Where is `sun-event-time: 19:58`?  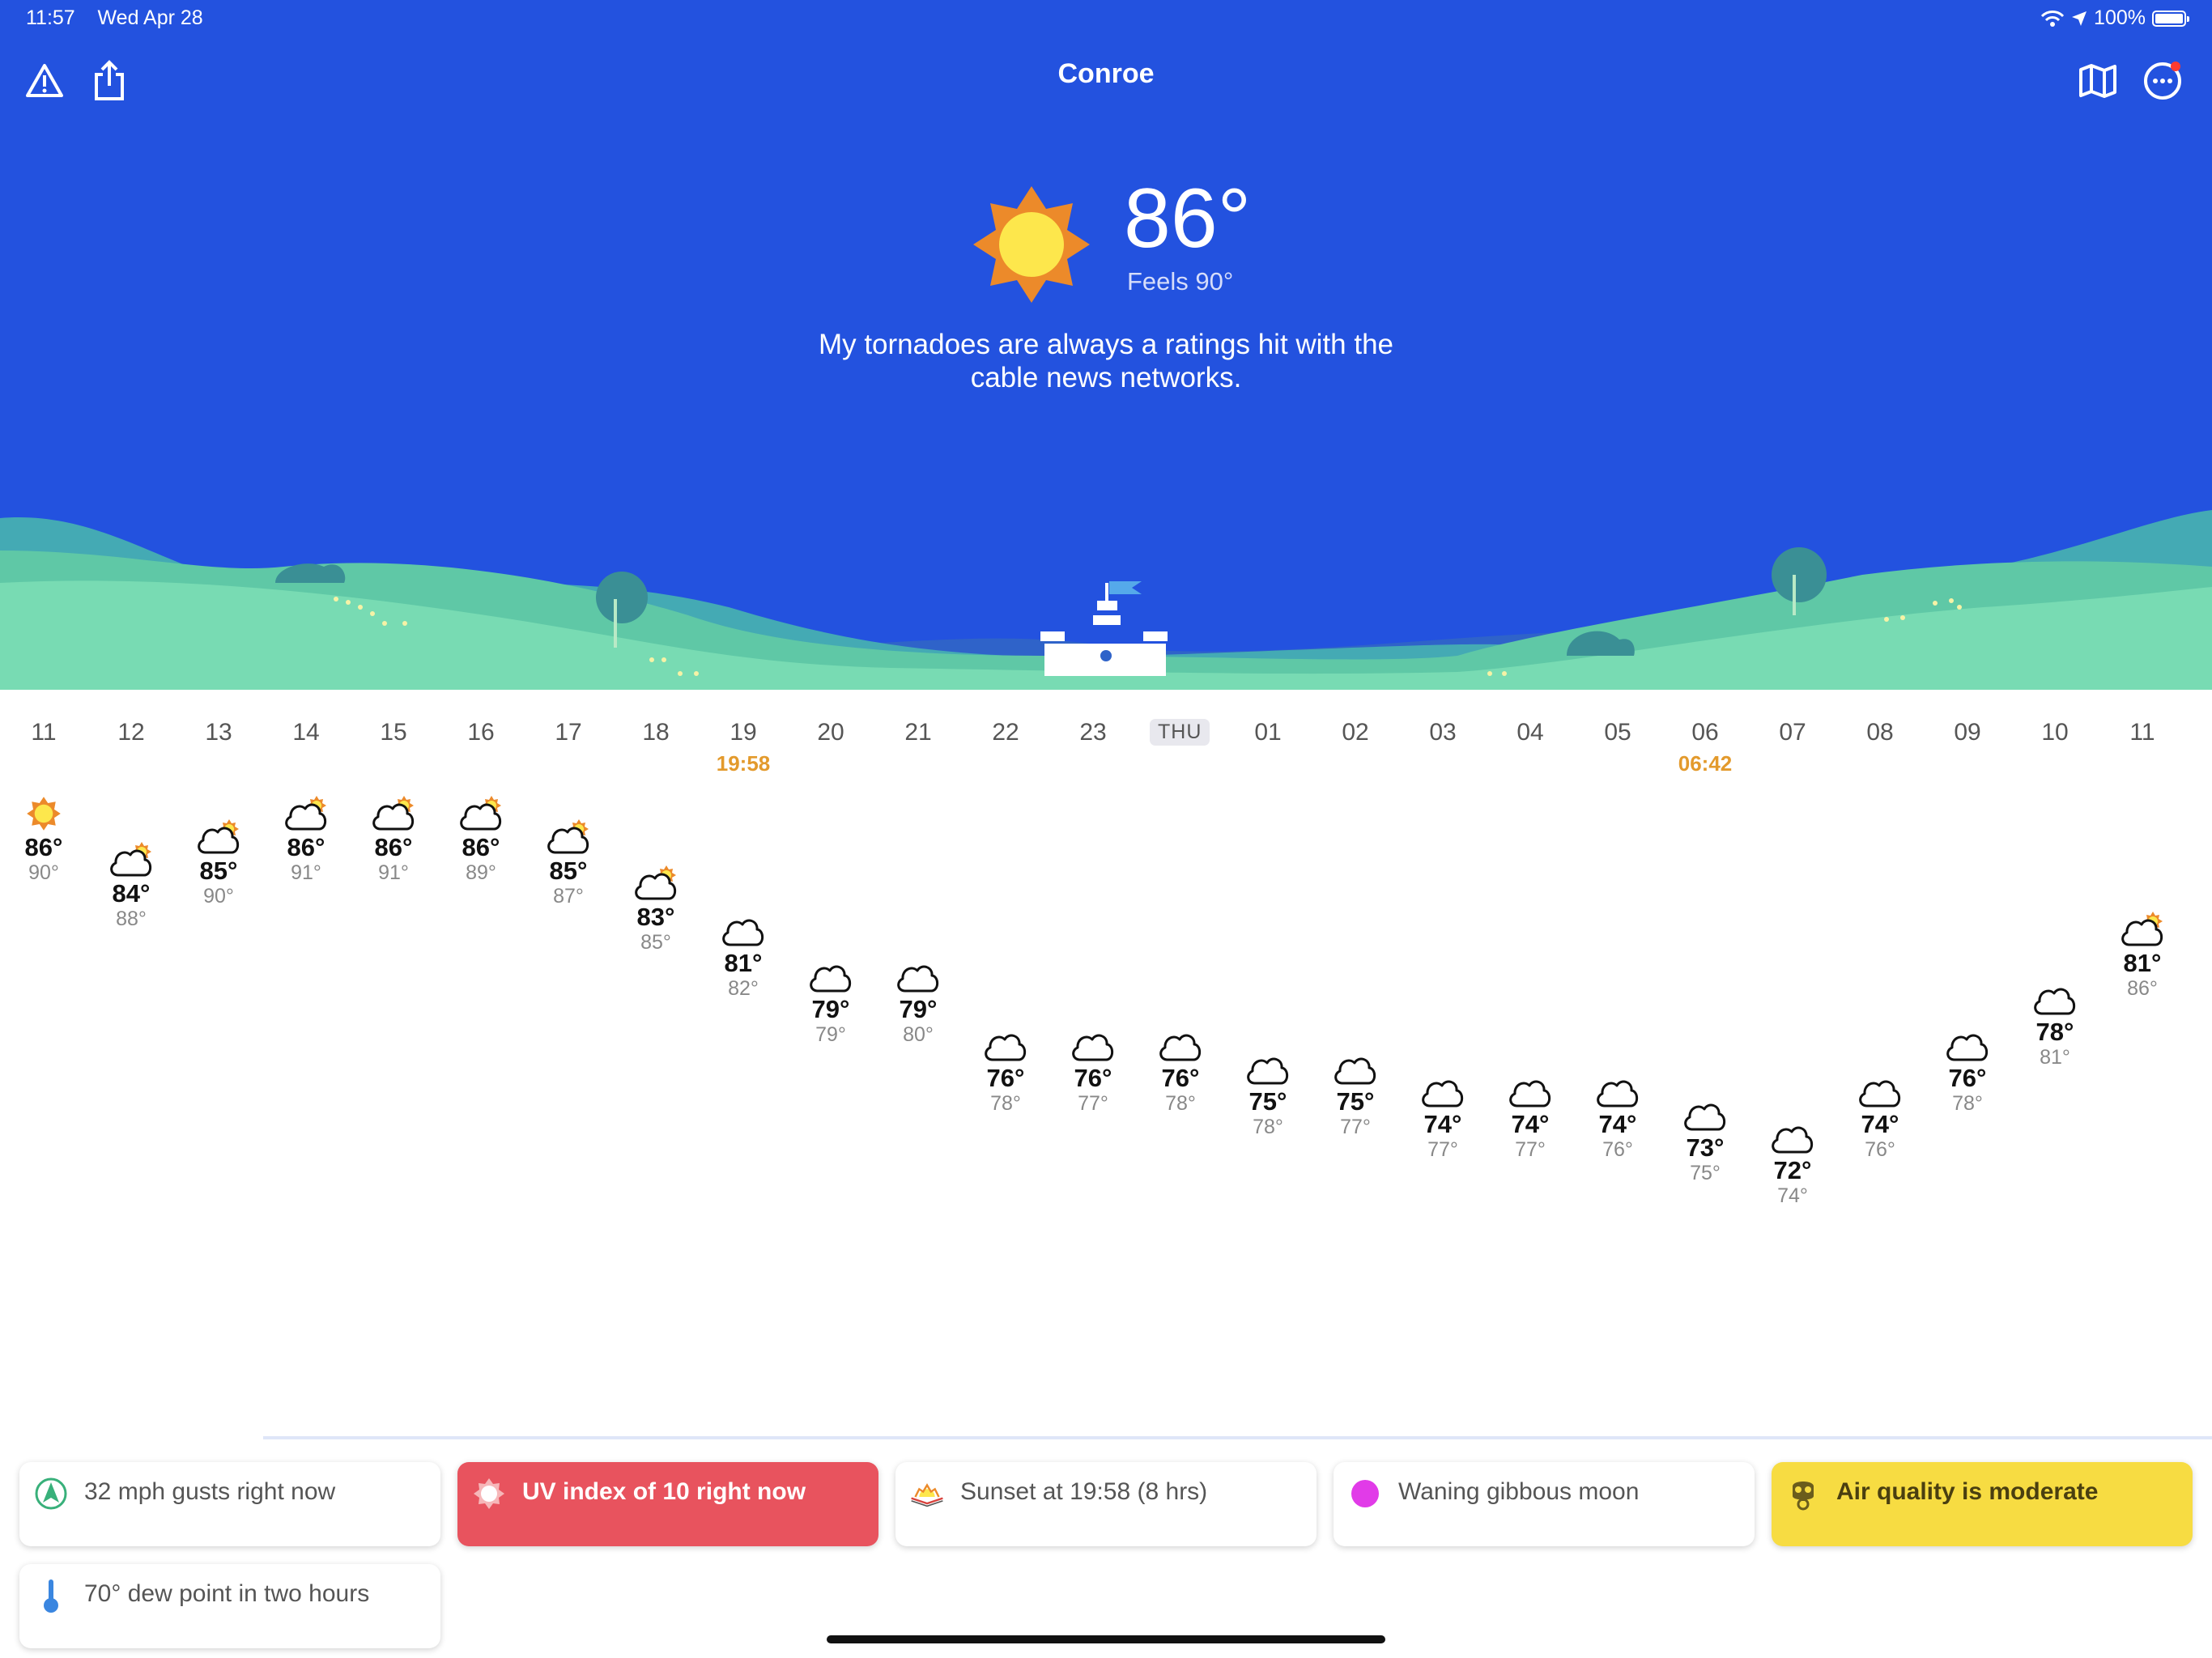
sun-event-time: 19:58 is located at coordinates (744, 763).